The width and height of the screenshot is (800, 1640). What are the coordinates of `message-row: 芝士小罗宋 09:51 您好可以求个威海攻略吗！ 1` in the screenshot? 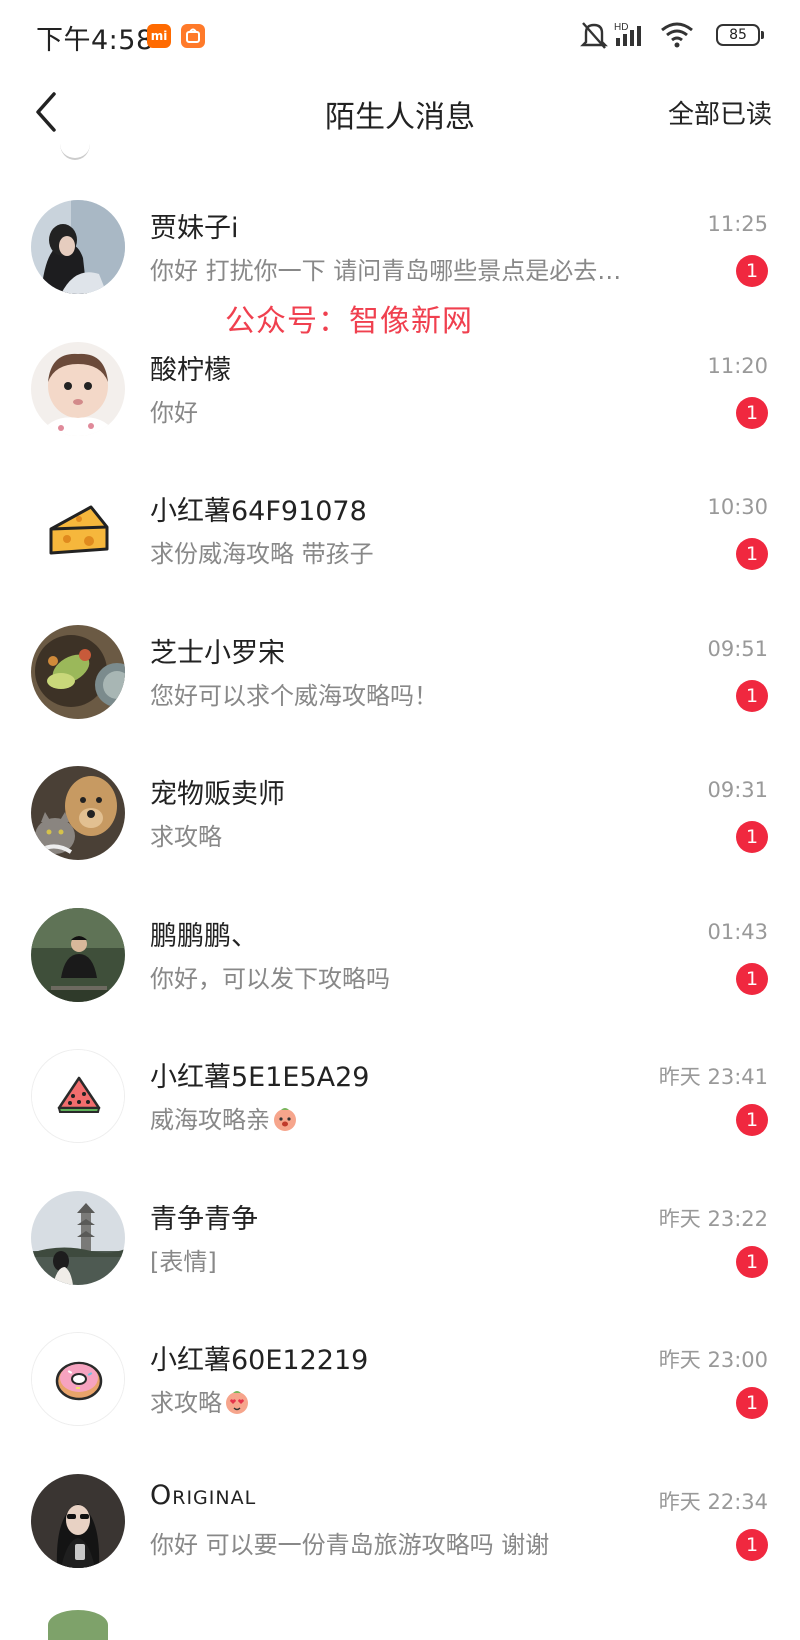 It's located at (400, 695).